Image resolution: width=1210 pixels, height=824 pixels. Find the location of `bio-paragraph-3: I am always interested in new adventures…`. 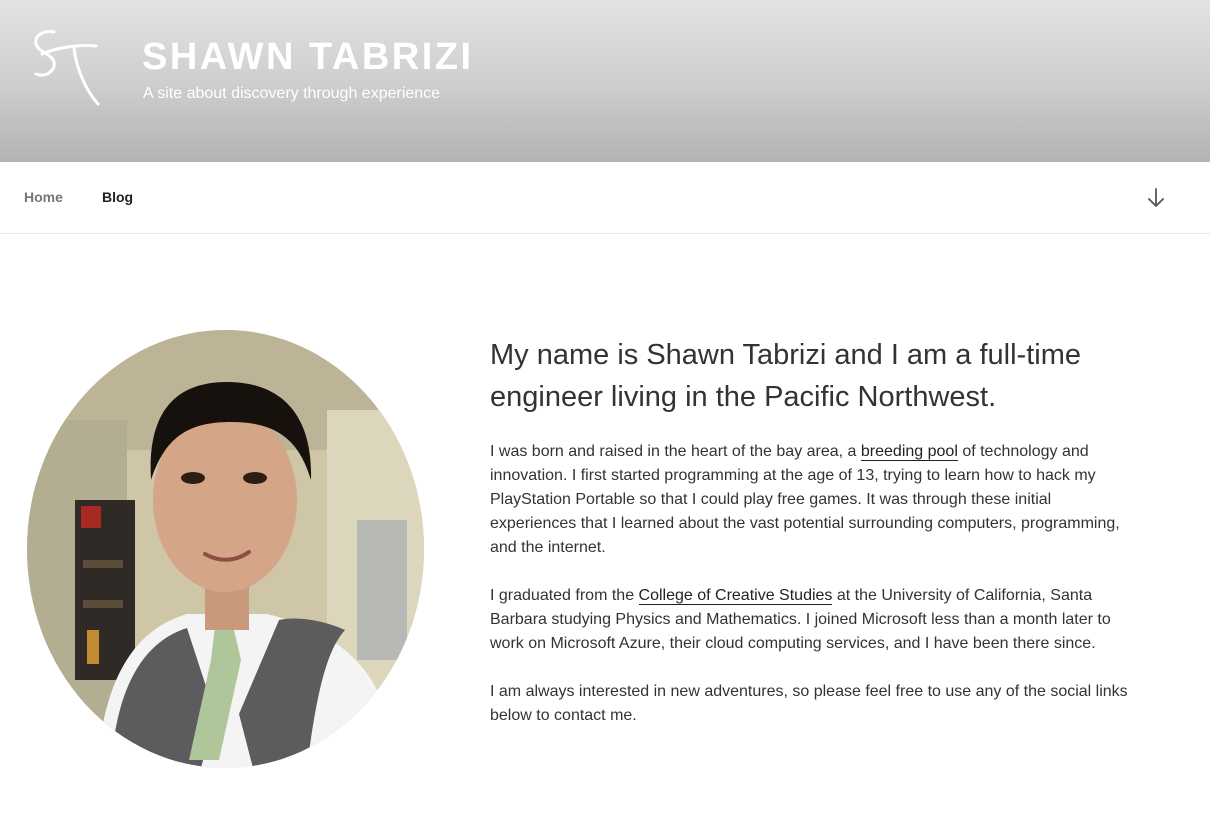

bio-paragraph-3: I am always interested in new adventures… is located at coordinates (809, 703).